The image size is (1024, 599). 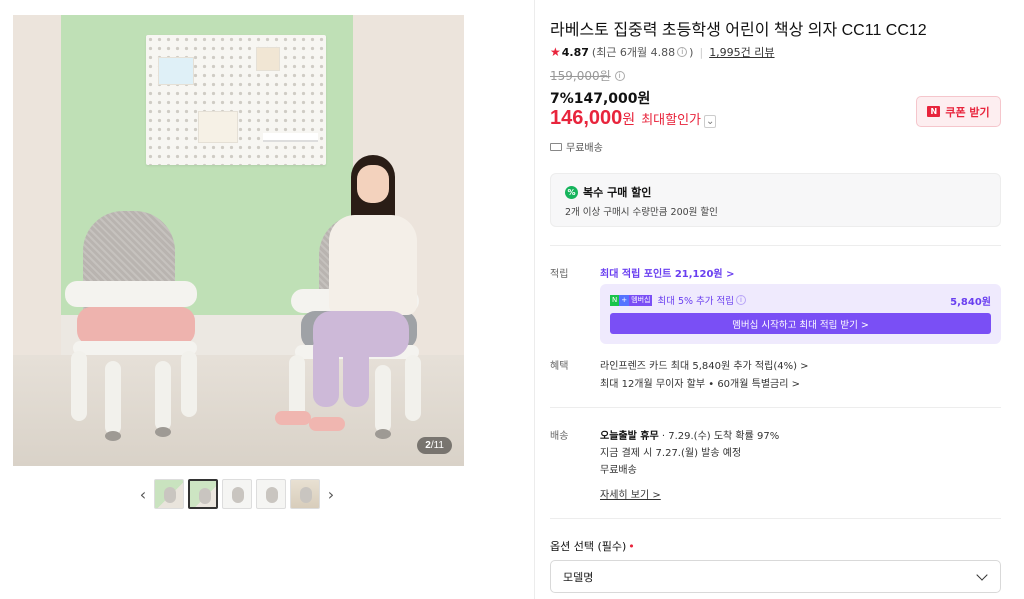 What do you see at coordinates (128, 326) in the screenshot?
I see `chair-pink` at bounding box center [128, 326].